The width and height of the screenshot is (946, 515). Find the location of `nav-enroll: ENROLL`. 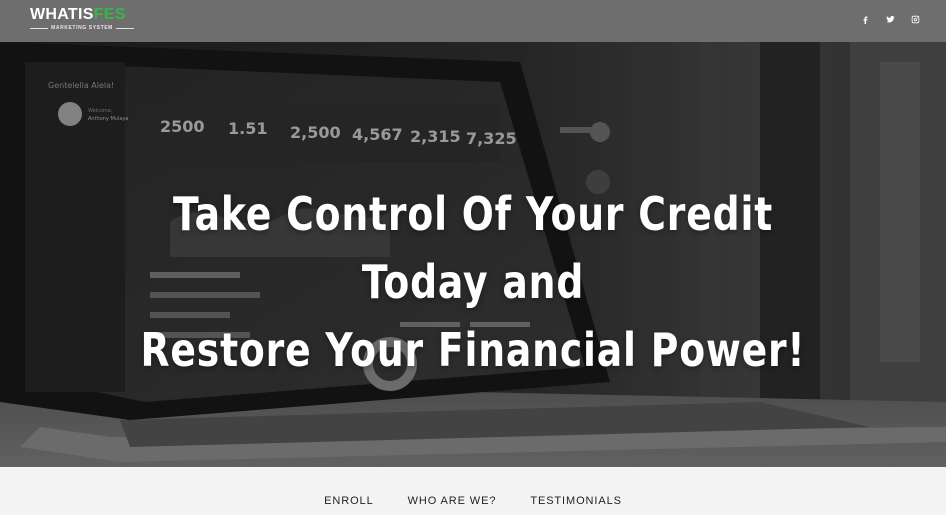

nav-enroll: ENROLL is located at coordinates (348, 501).